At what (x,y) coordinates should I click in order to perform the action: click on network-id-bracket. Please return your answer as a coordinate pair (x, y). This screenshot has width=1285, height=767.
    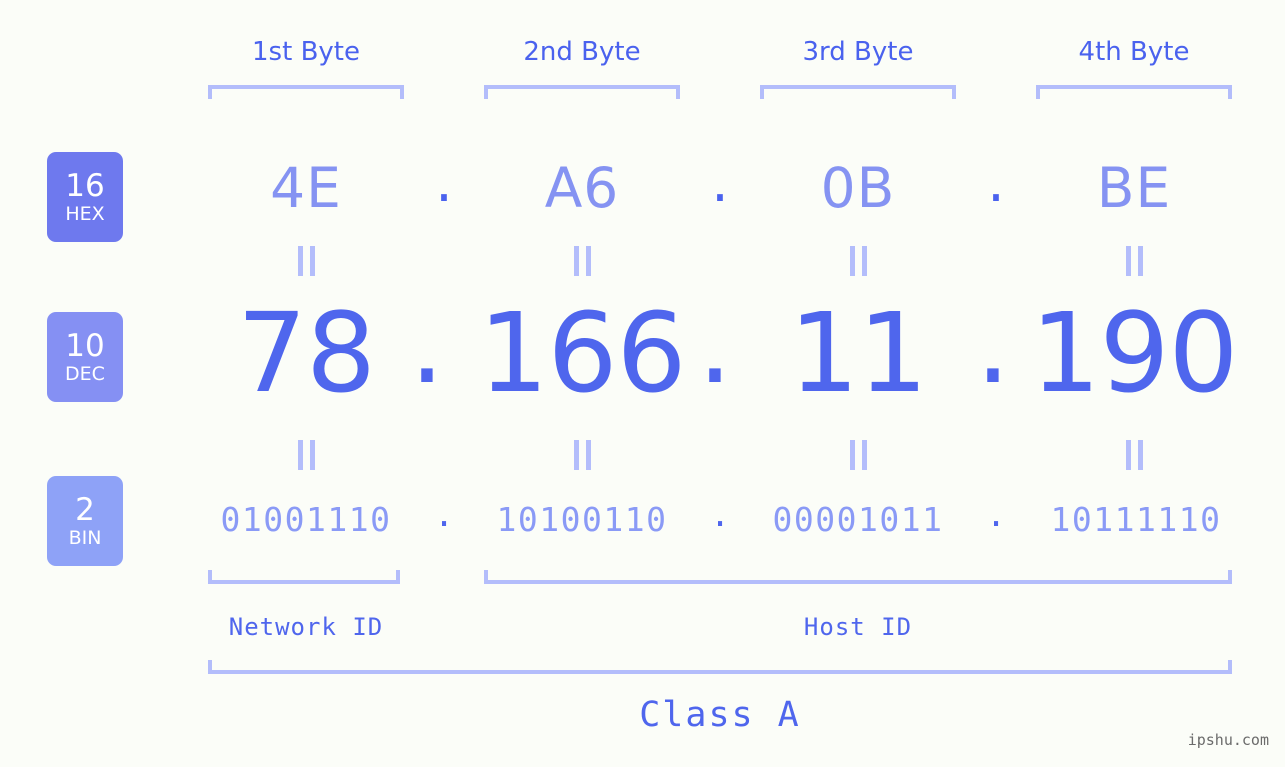
    Looking at the image, I should click on (304, 577).